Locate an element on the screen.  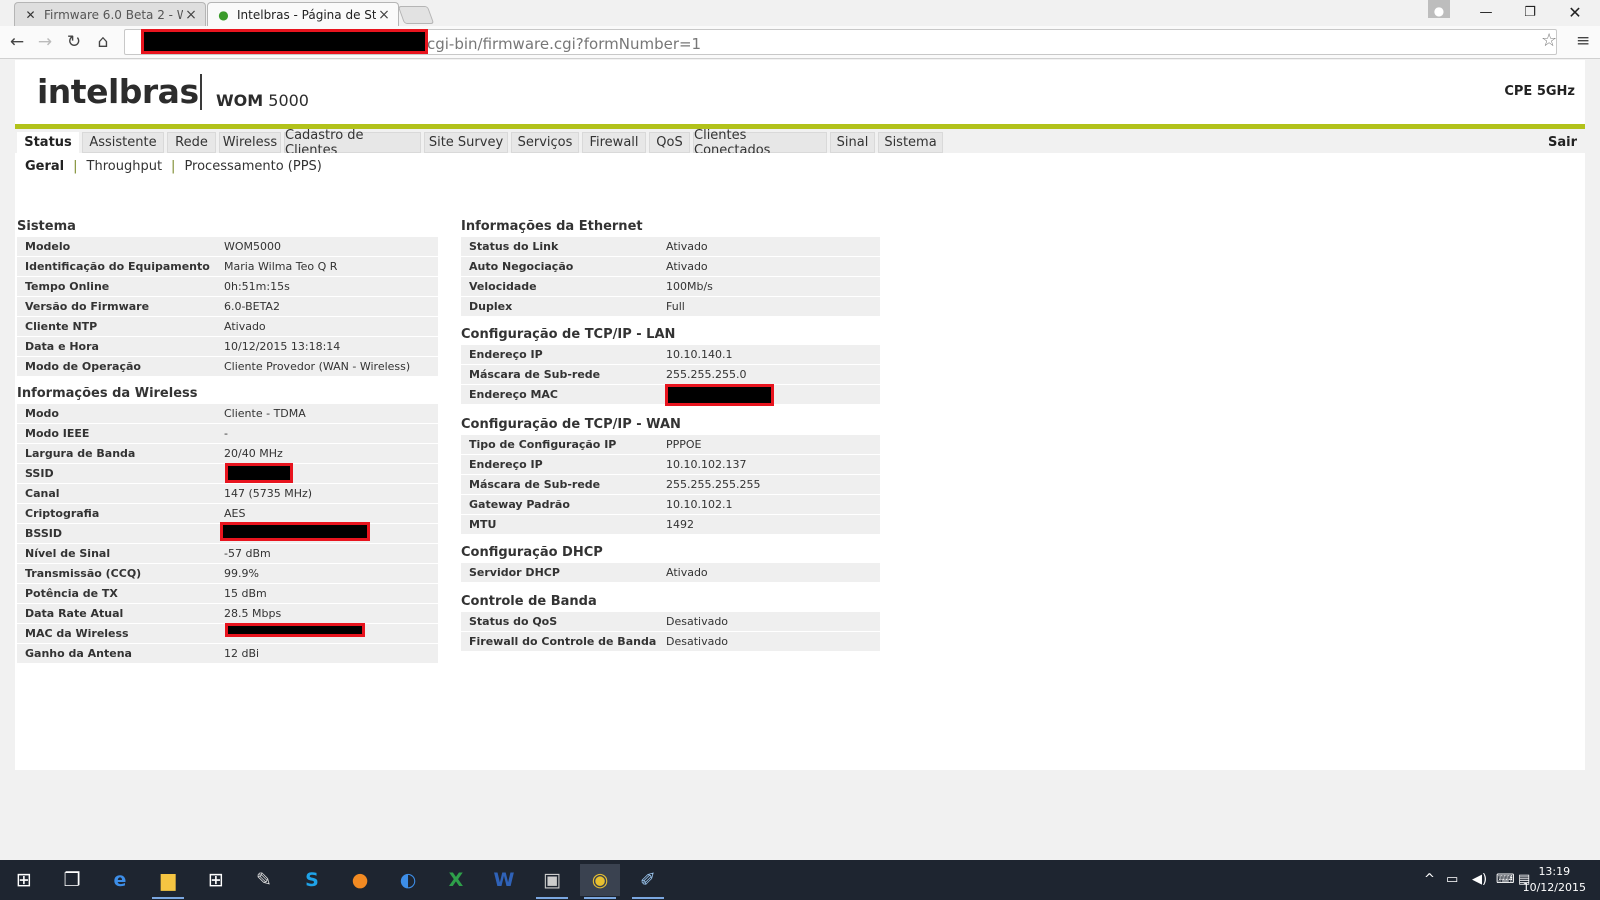
section-title-wireless: Informações da Wireless is located at coordinates (107, 393).